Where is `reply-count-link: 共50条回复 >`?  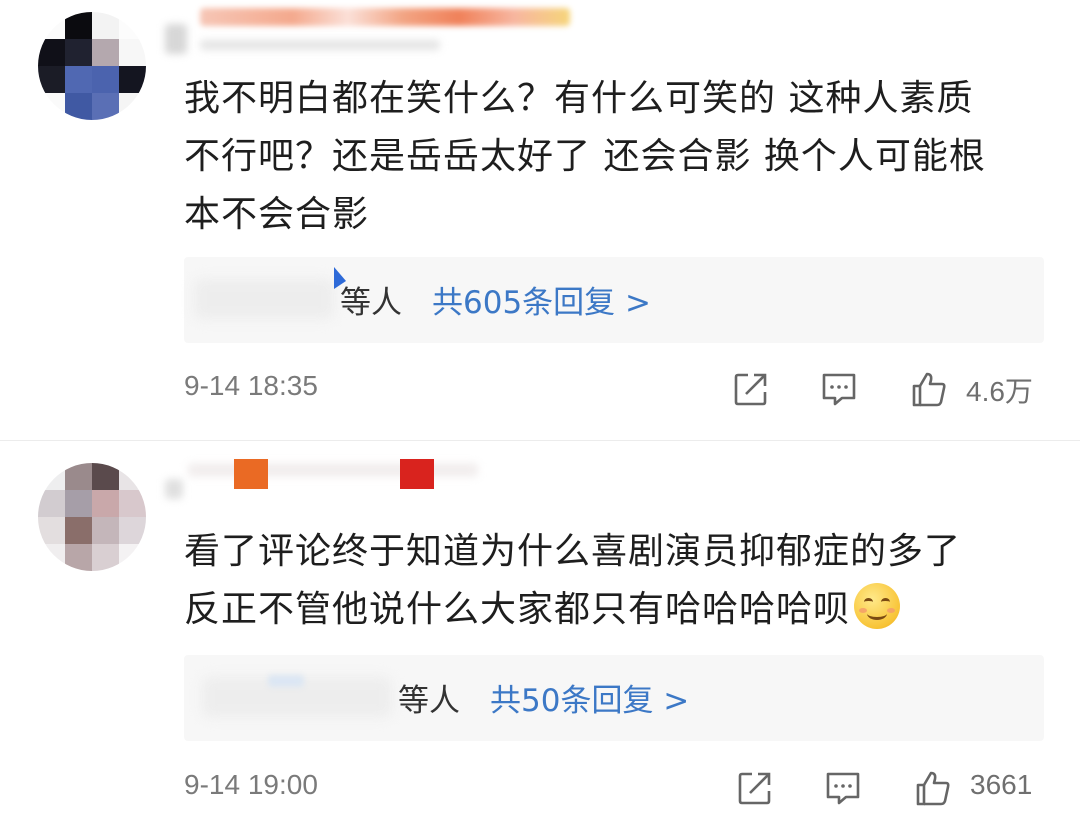 reply-count-link: 共50条回复 > is located at coordinates (589, 697).